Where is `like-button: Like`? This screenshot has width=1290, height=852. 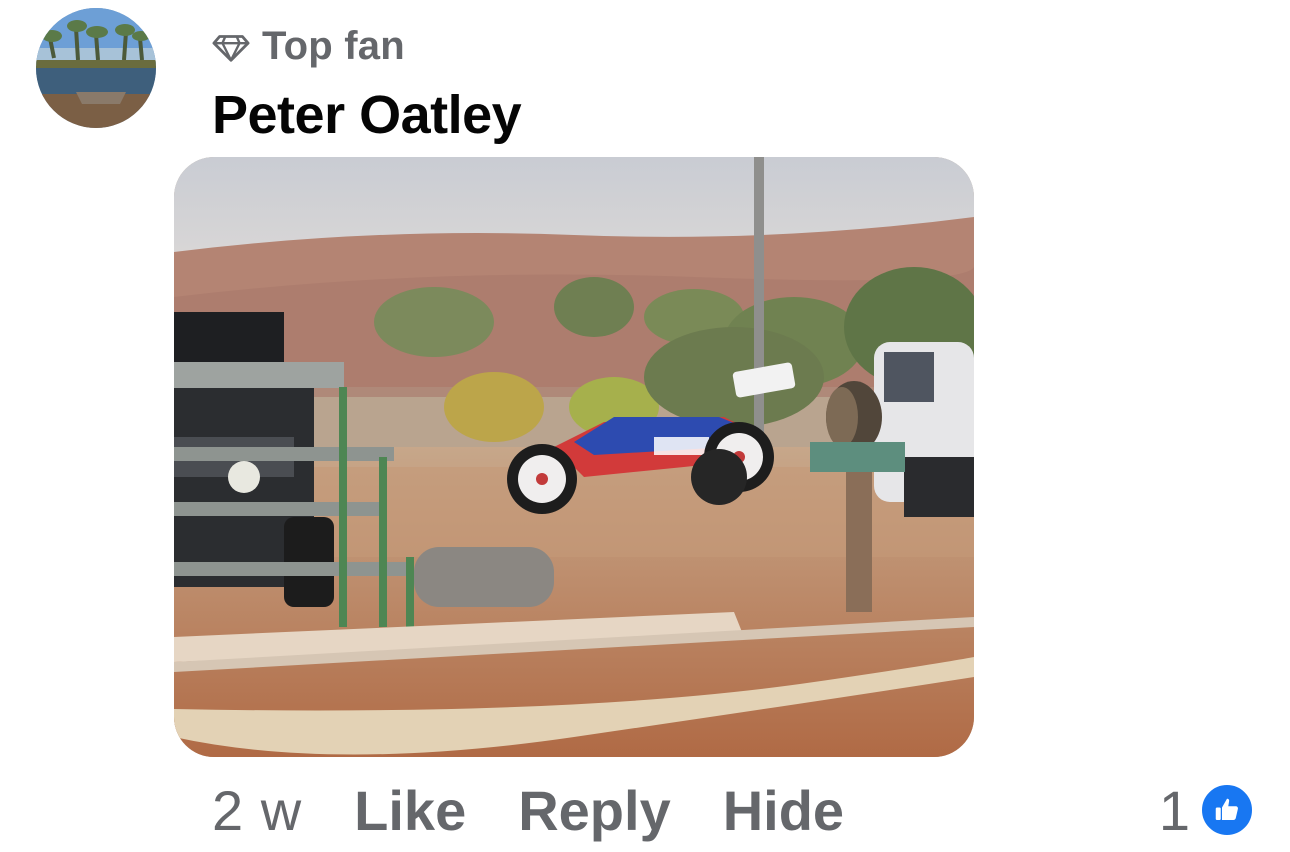
like-button: Like is located at coordinates (410, 810).